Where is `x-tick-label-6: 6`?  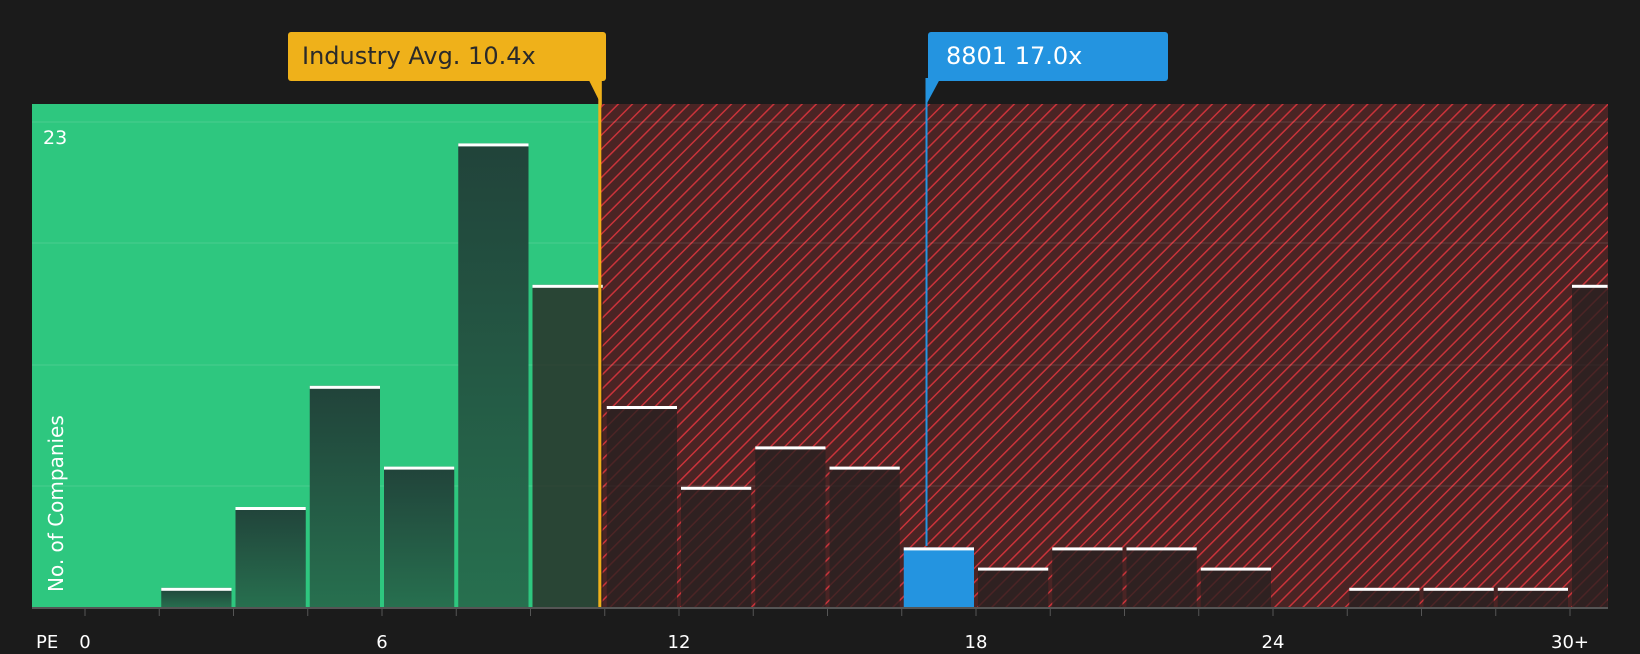 x-tick-label-6: 6 is located at coordinates (381, 641).